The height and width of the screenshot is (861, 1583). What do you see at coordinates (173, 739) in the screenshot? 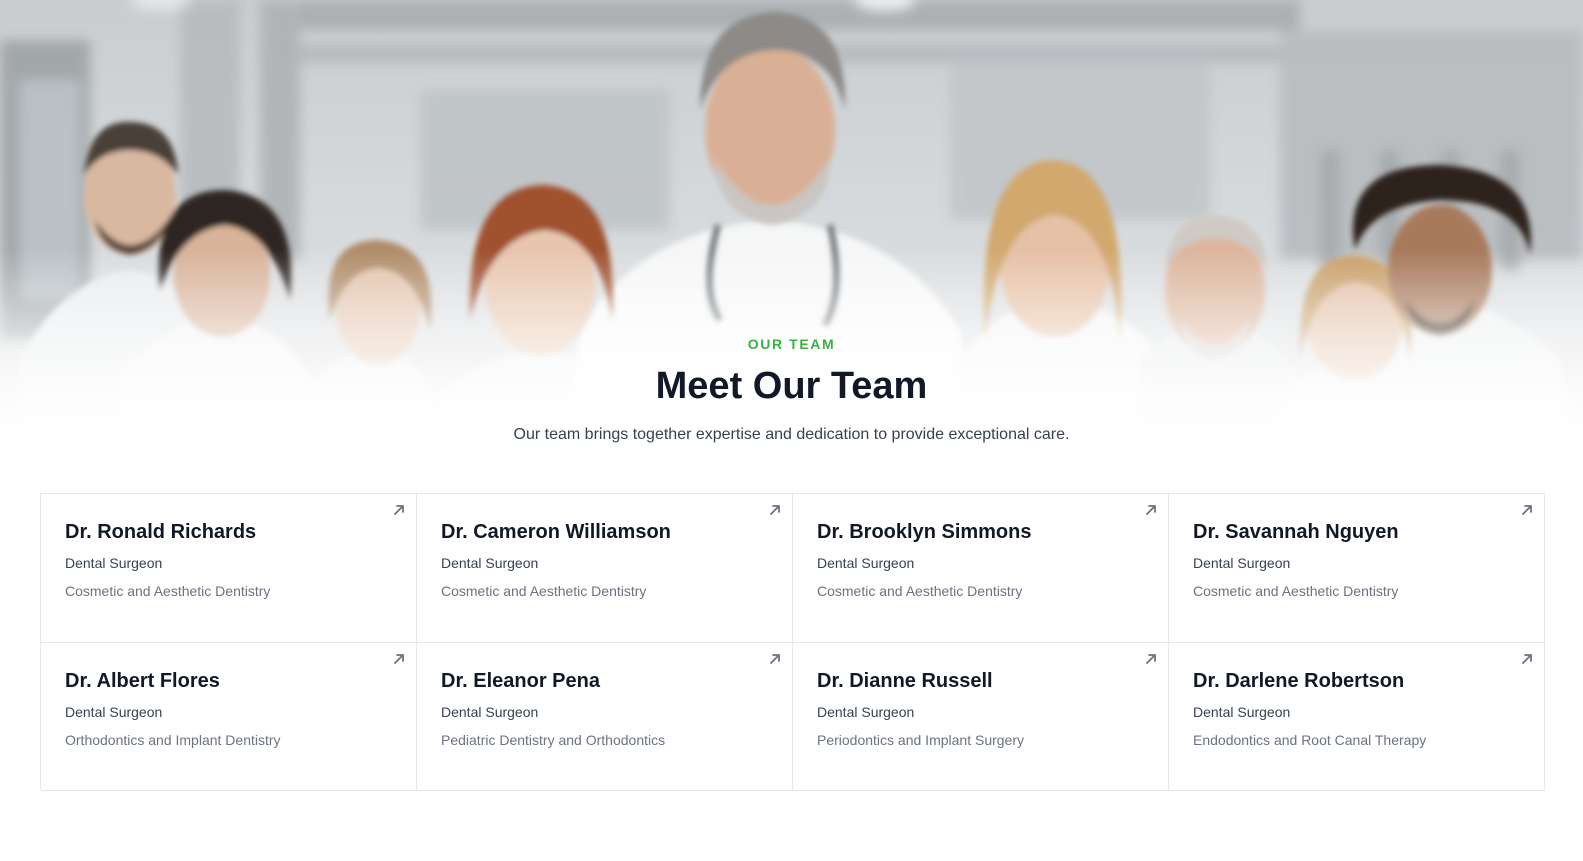
I see `doctor-specialty: Orthodontics and Implant Dentistry` at bounding box center [173, 739].